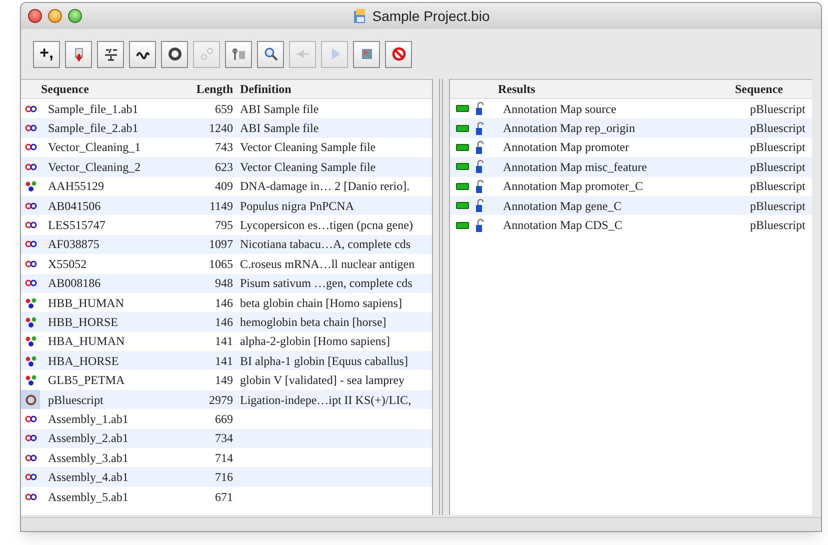 This screenshot has width=828, height=545. I want to click on definition-cell-text: alpha-2-globin [Homo sapiens], so click(314, 341).